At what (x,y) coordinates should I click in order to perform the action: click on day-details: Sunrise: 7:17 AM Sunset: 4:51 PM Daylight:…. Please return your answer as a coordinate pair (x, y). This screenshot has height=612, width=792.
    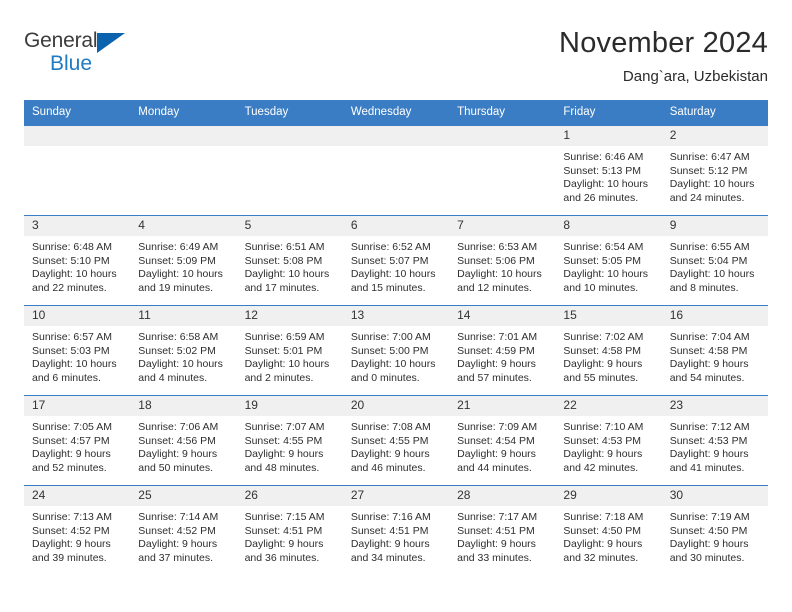
    Looking at the image, I should click on (502, 535).